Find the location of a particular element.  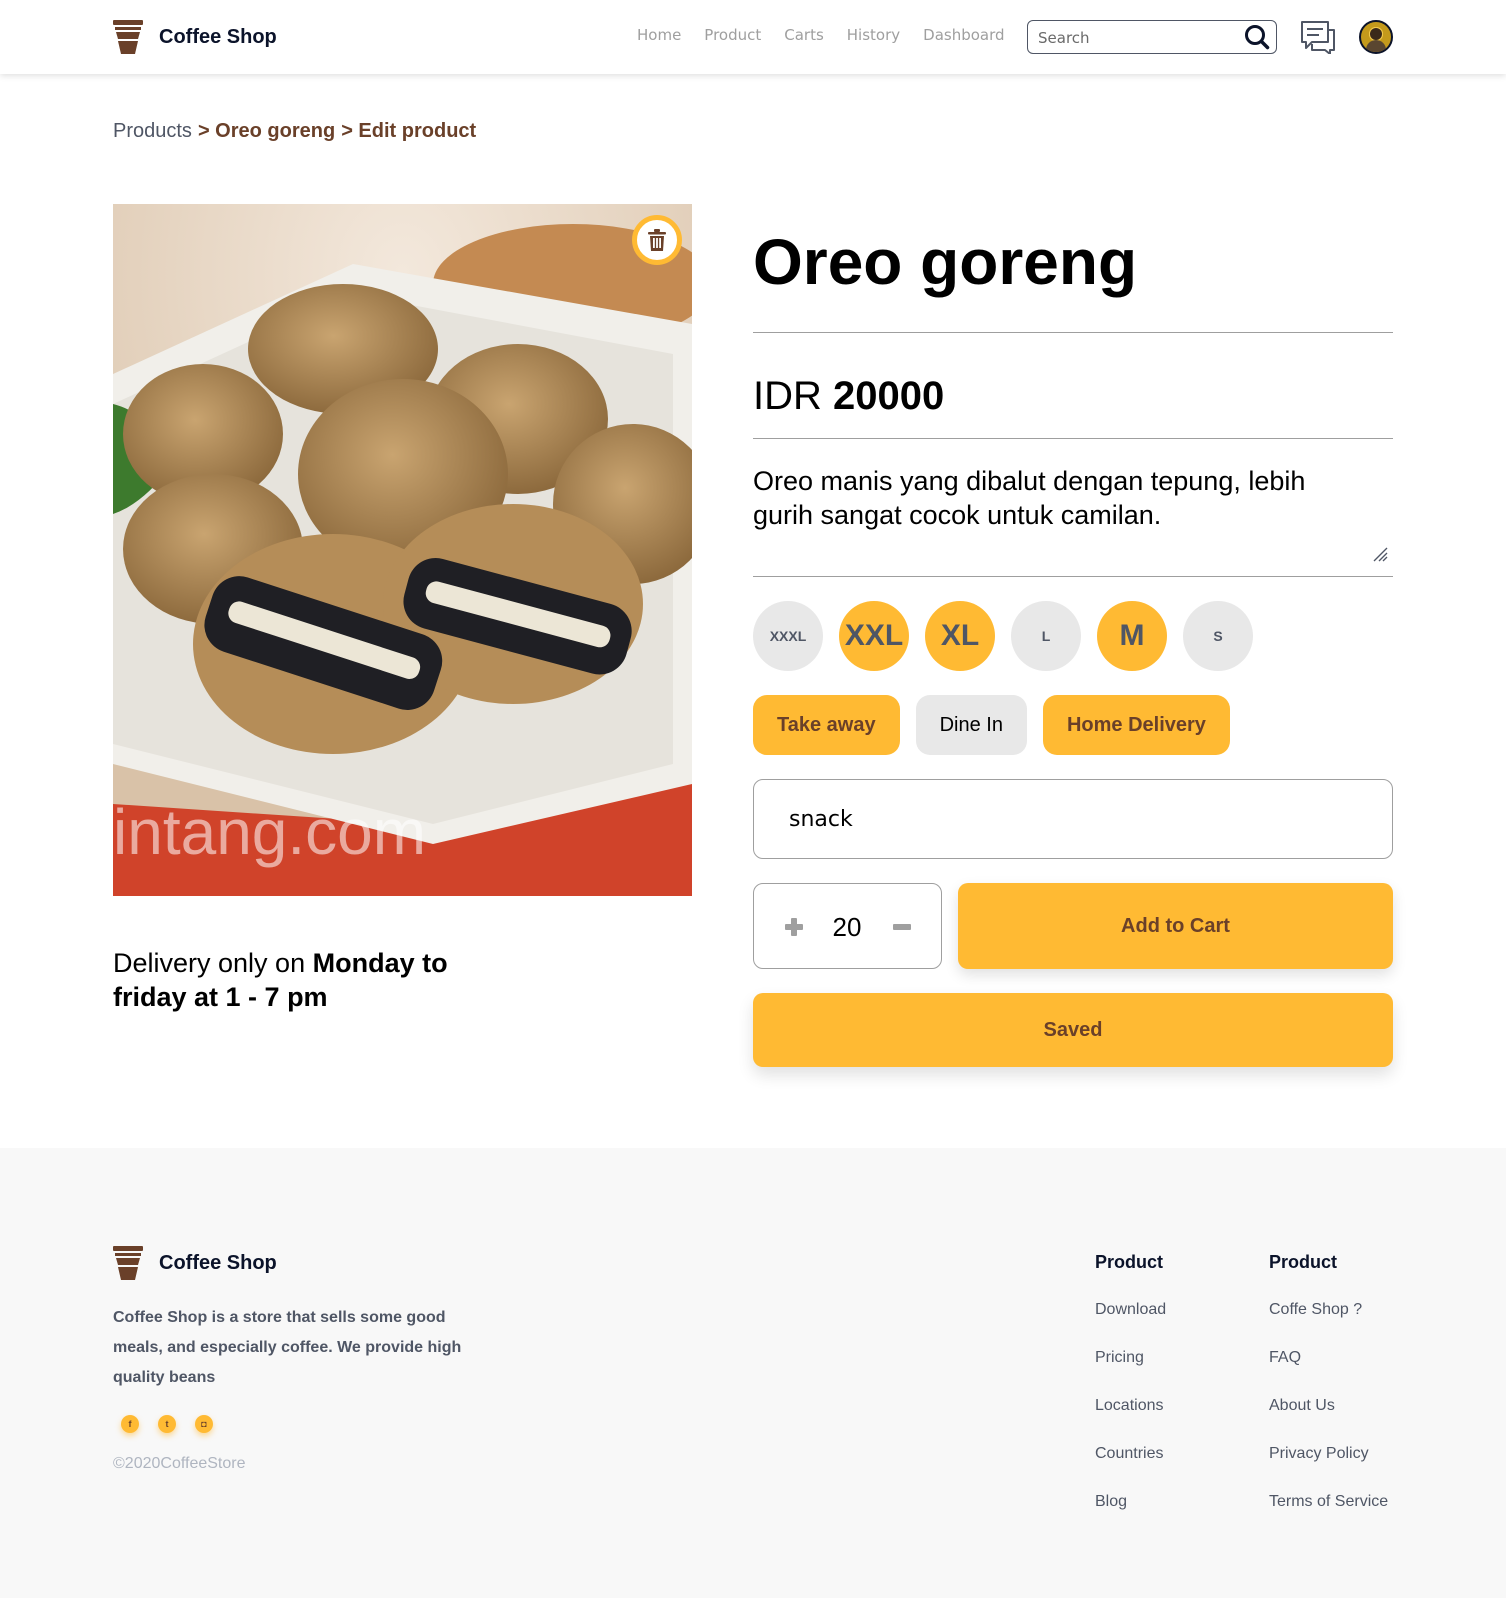

minus-icon is located at coordinates (902, 927).